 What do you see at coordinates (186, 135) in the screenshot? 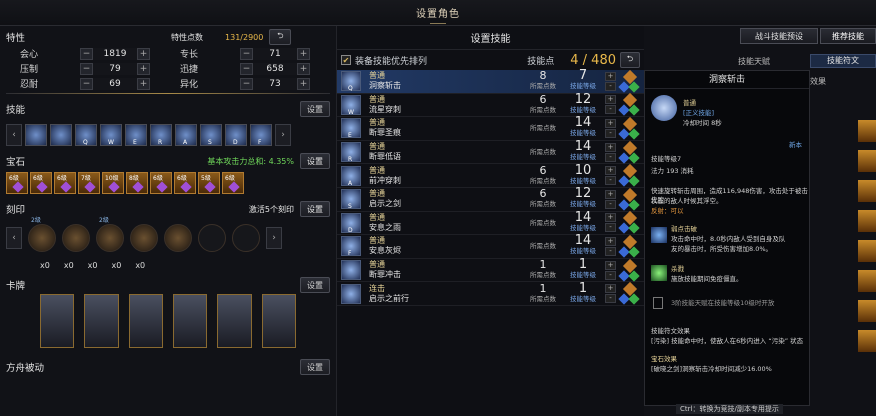
I see `skill-slot: A` at bounding box center [186, 135].